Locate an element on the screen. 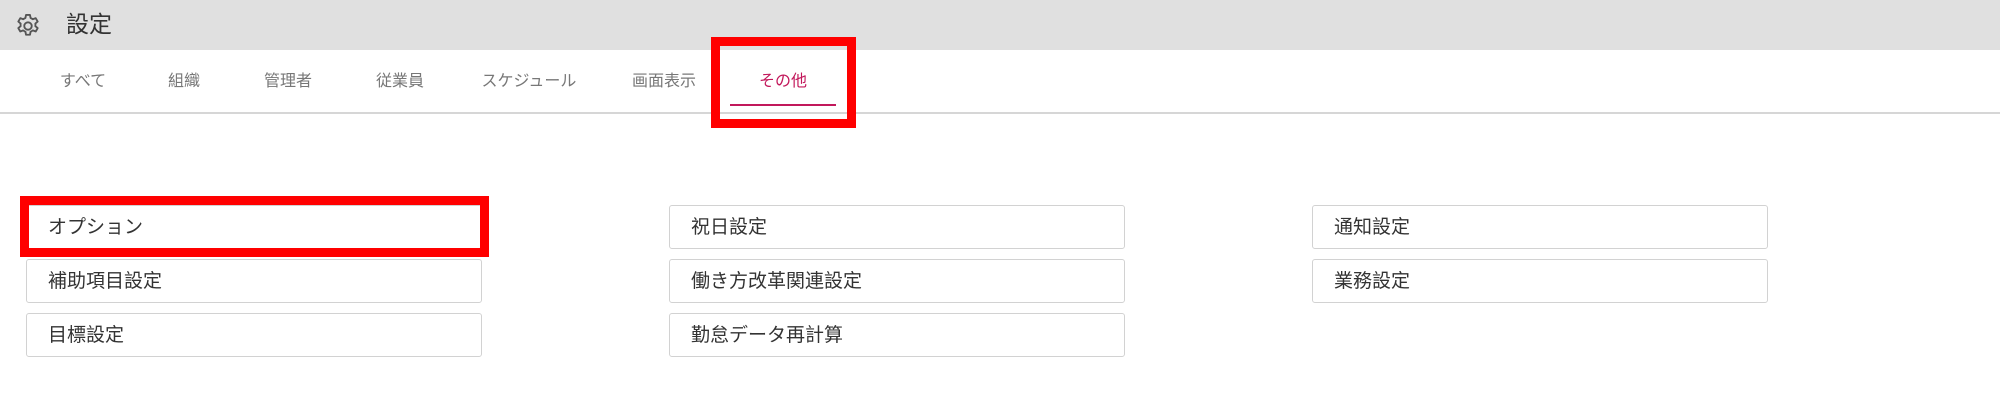  tab-all: すべて is located at coordinates (83, 81).